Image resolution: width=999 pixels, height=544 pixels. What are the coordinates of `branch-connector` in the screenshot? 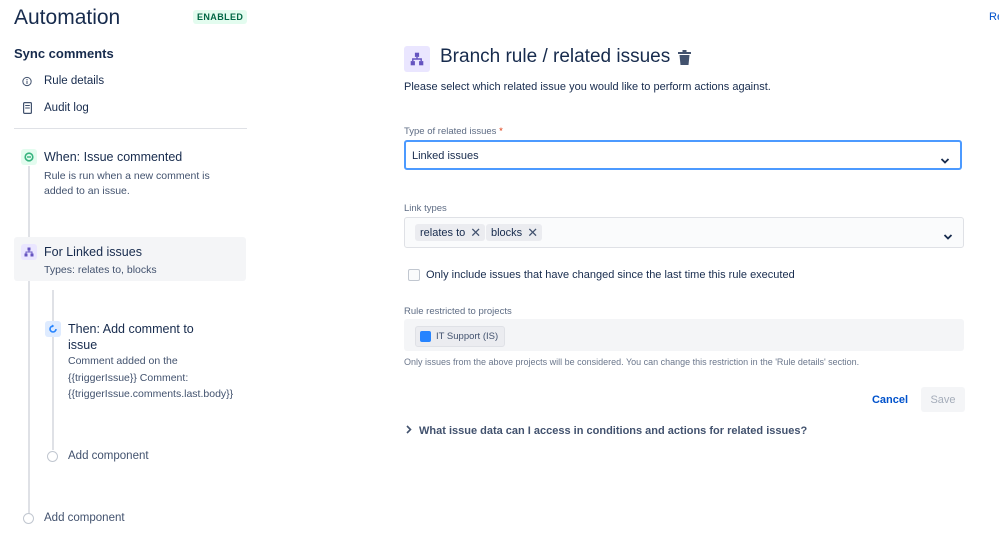 It's located at (53, 370).